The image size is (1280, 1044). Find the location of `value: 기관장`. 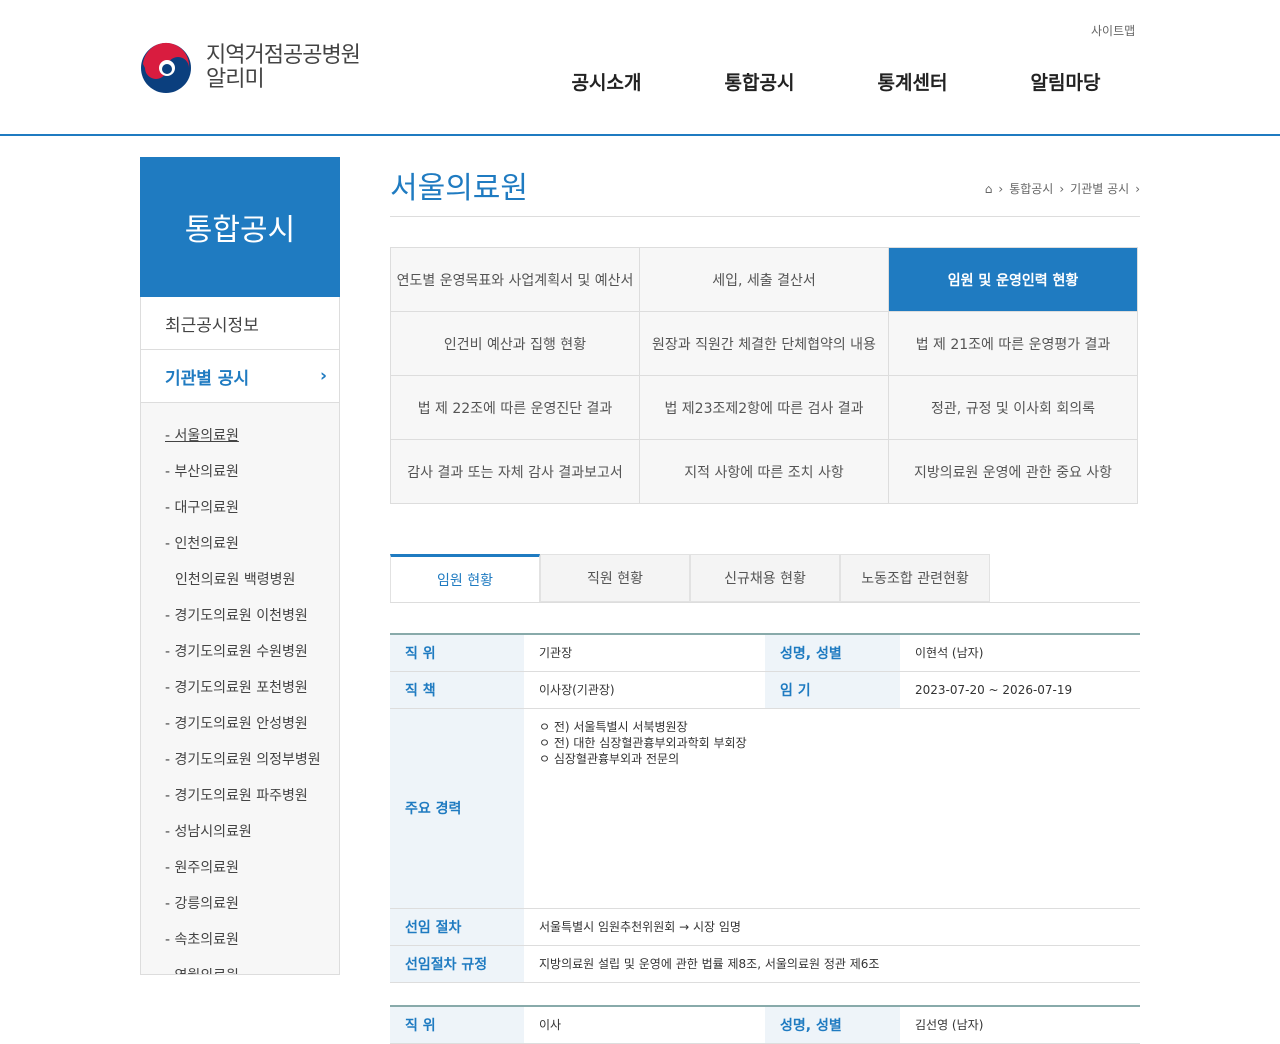

value: 기관장 is located at coordinates (644, 653).